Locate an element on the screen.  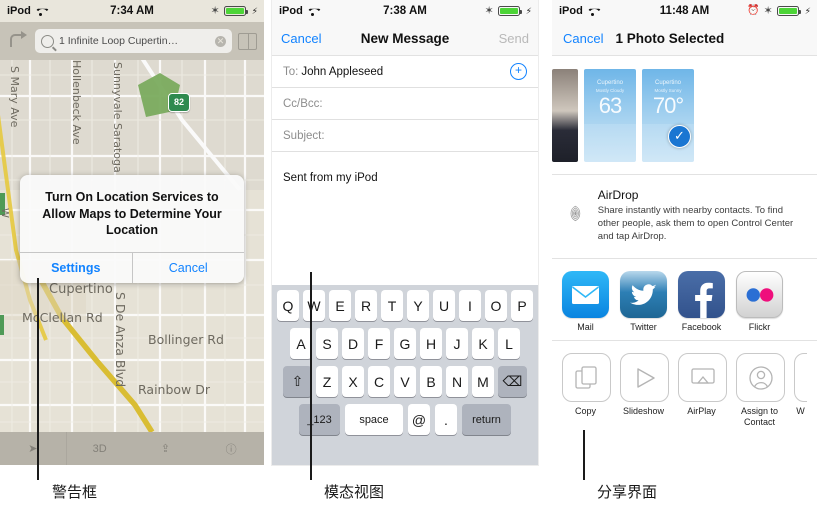
action-assign-to-contact: Assign to Contact is located at coordinates (760, 390).